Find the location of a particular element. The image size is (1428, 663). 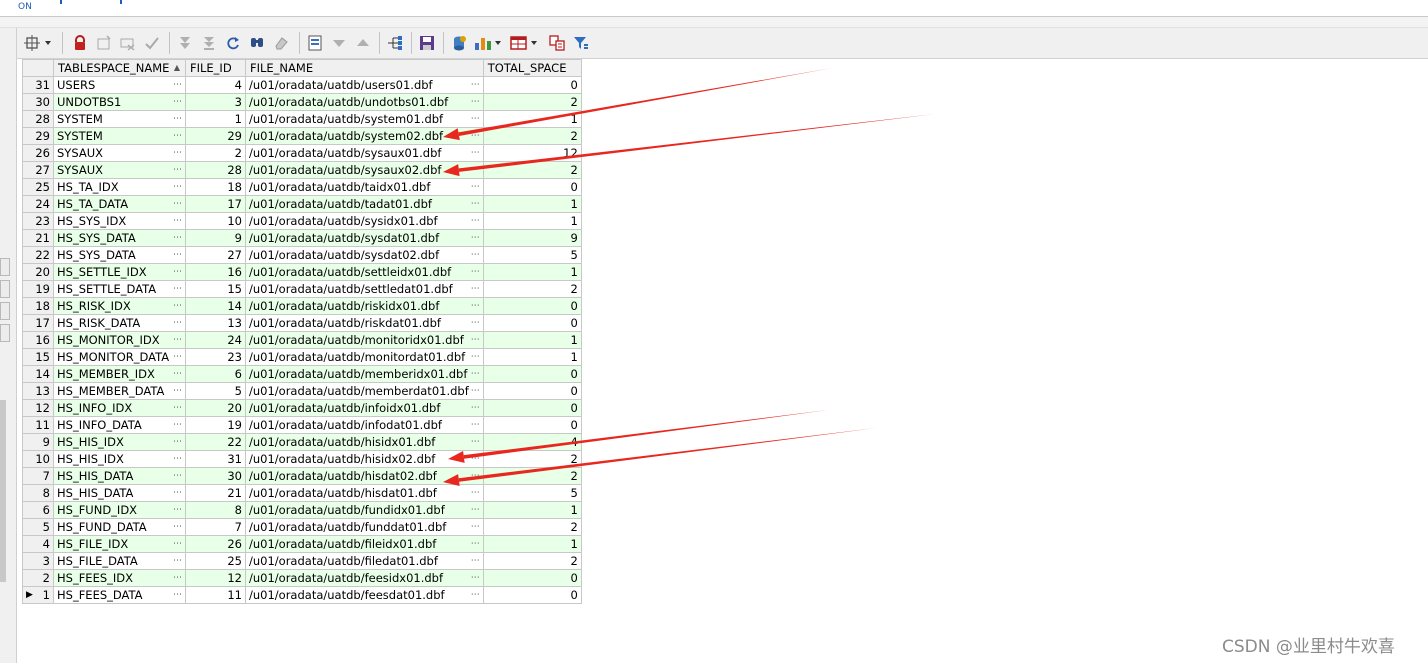

row-number: 22 is located at coordinates (38, 255).